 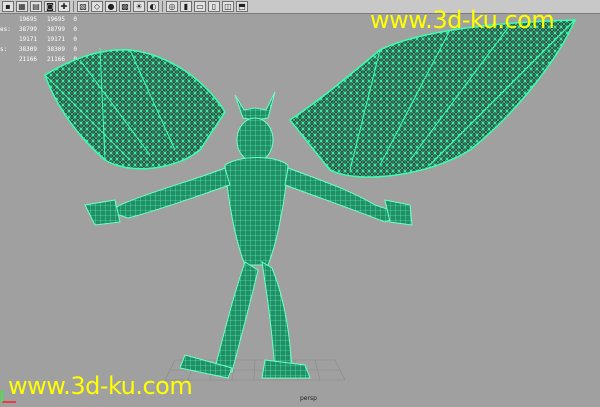 I want to click on viewport-camera-label: persp, so click(x=308, y=398).